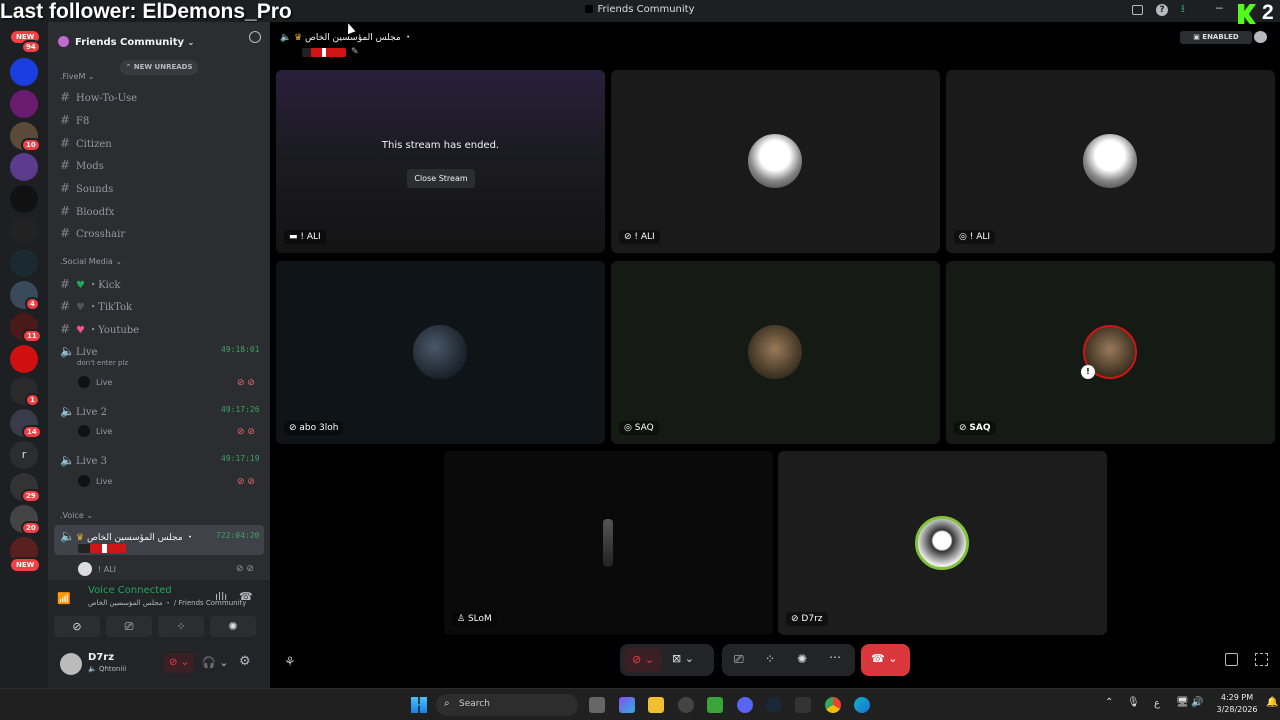  What do you see at coordinates (1260, 37) in the screenshot?
I see `chat-bubble-icon` at bounding box center [1260, 37].